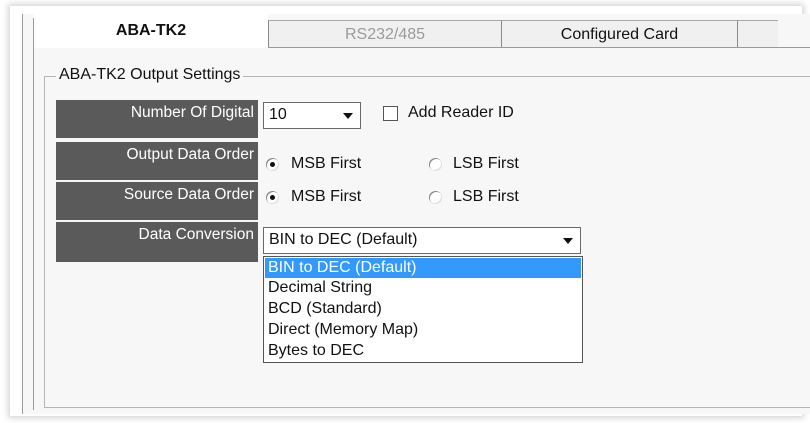 Image resolution: width=810 pixels, height=423 pixels. I want to click on output-data-order-label: Output Data Order, so click(157, 161).